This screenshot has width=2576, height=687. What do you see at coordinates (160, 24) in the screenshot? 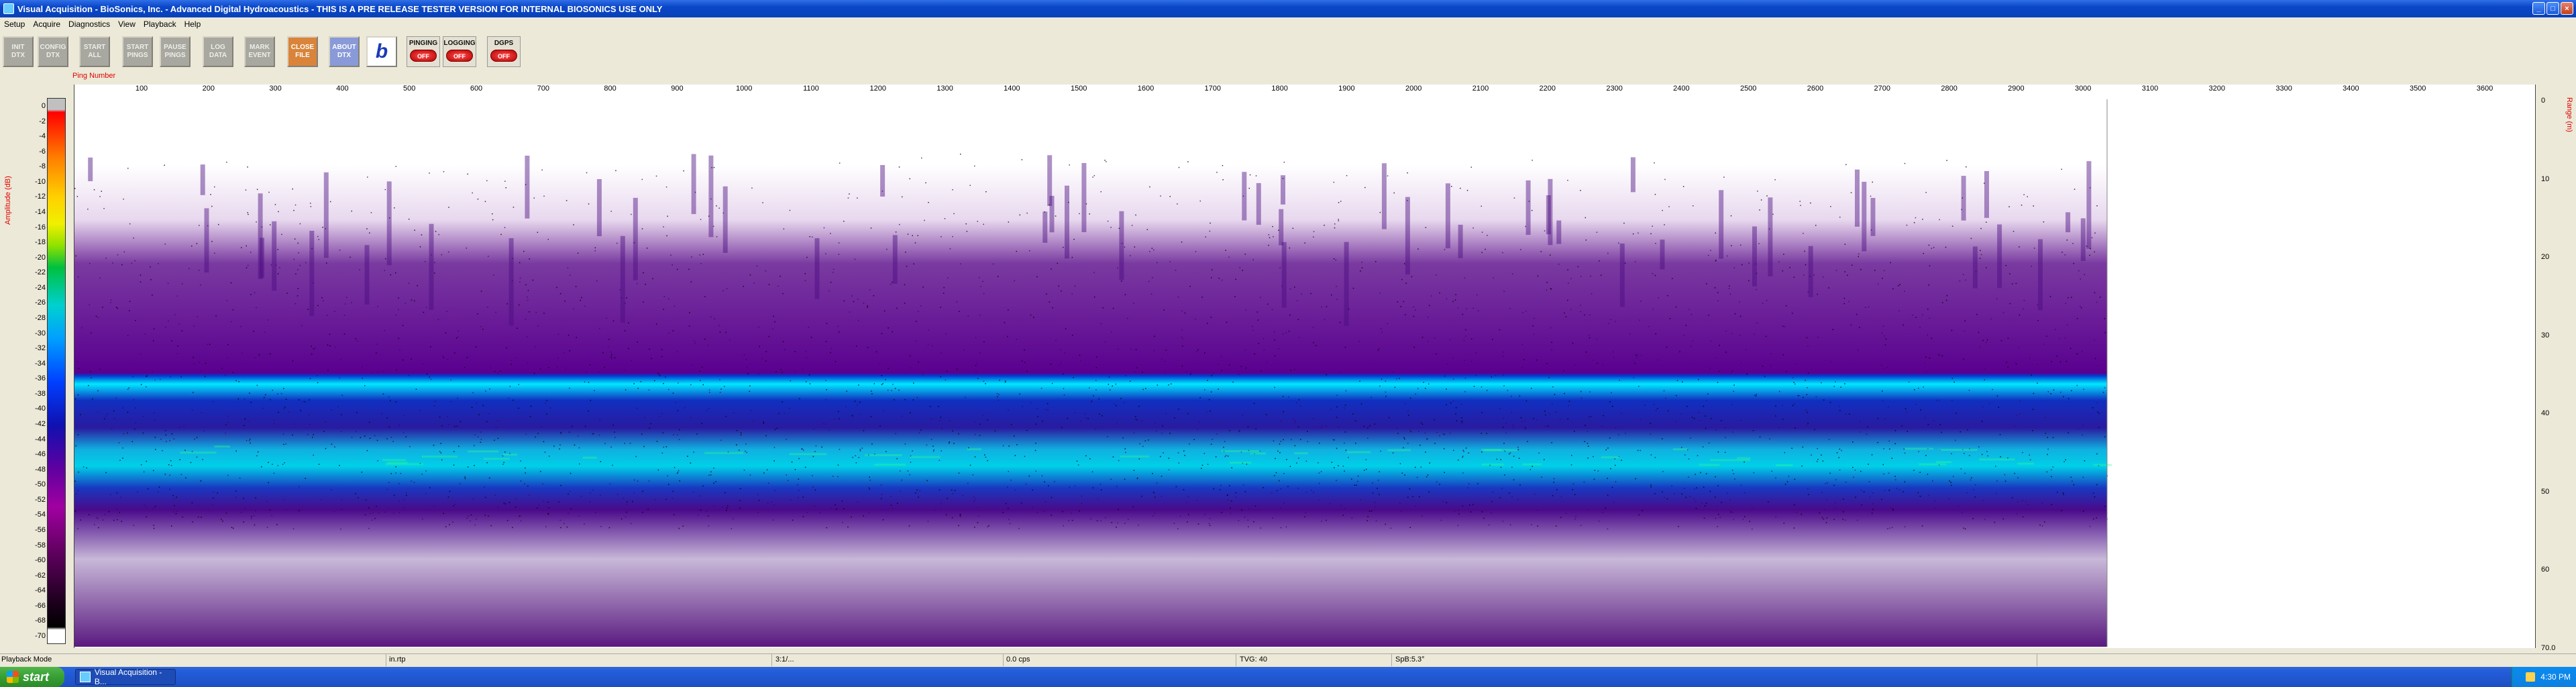
I see `menu-playback: Playback` at bounding box center [160, 24].